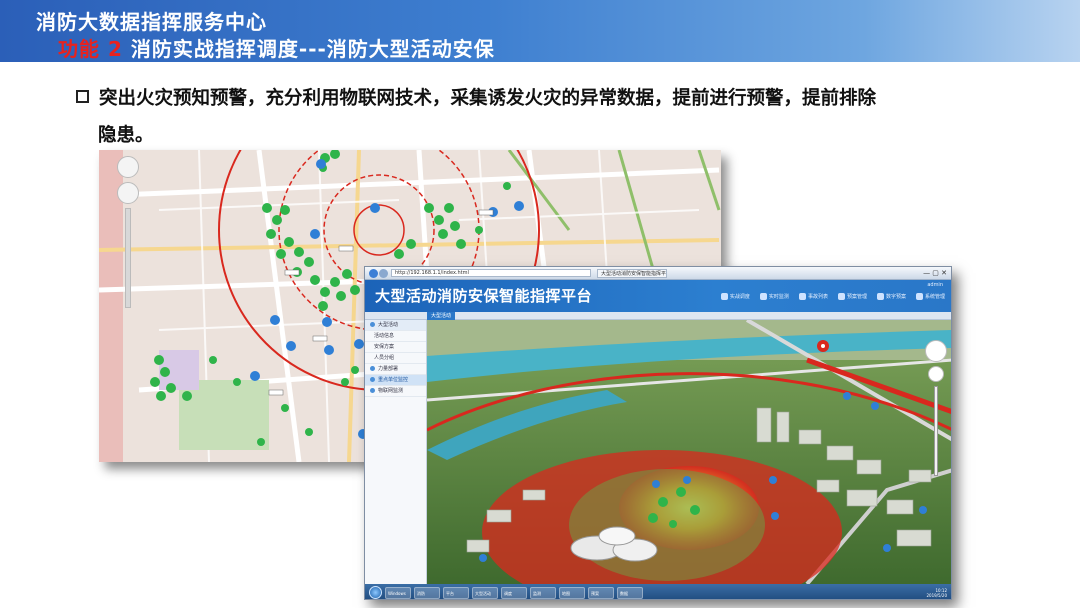 The width and height of the screenshot is (1080, 608). I want to click on sidebar-item-forces: 力量部署, so click(395, 369).